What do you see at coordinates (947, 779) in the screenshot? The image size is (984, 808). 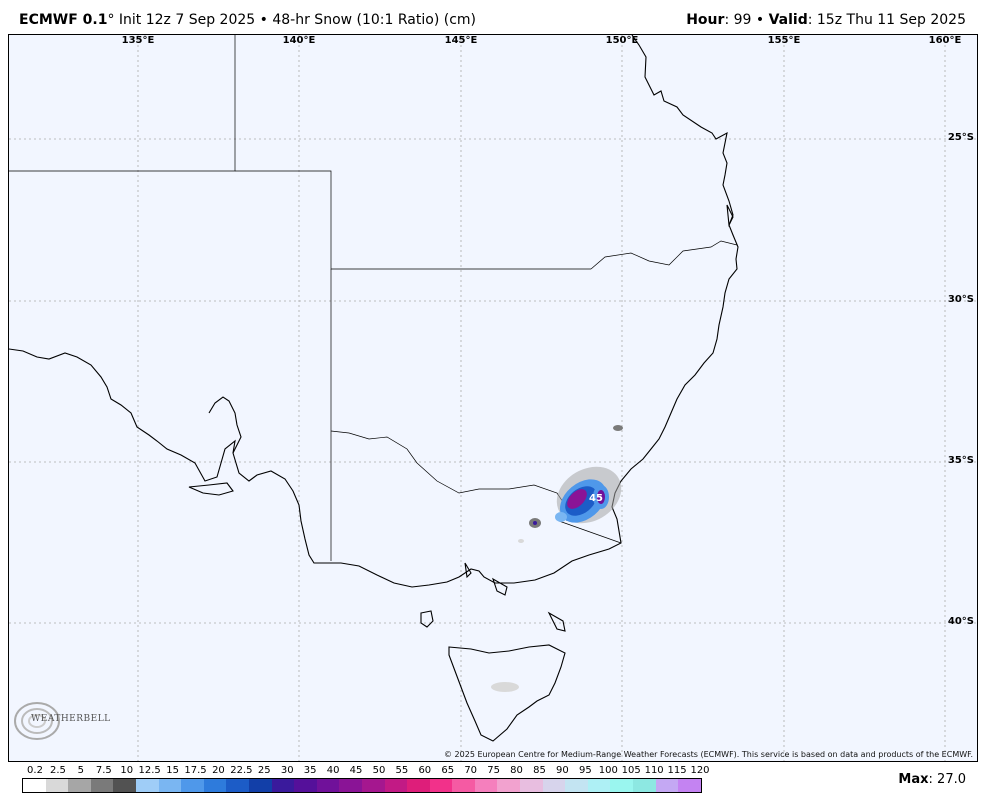 I see `max-value: : 27.0` at bounding box center [947, 779].